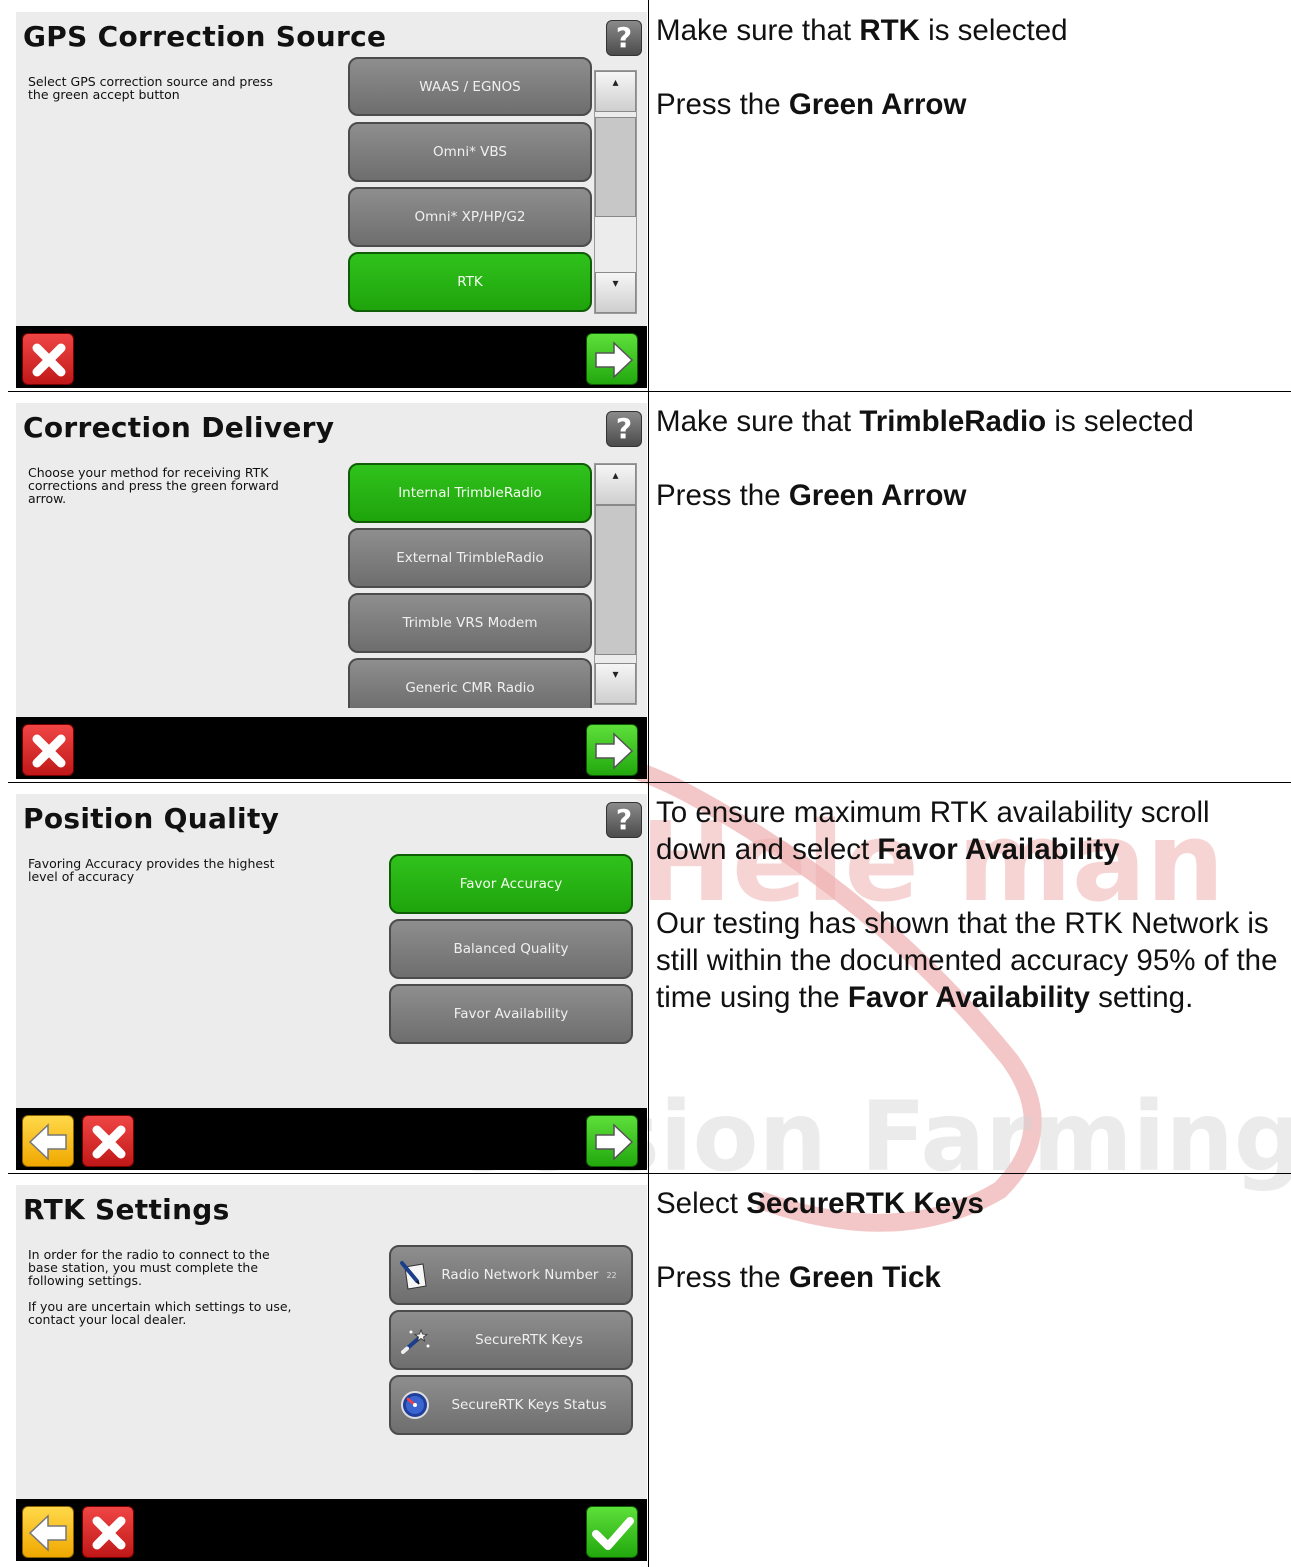 The height and width of the screenshot is (1567, 1291). I want to click on option-label: Favor Availability, so click(511, 1014).